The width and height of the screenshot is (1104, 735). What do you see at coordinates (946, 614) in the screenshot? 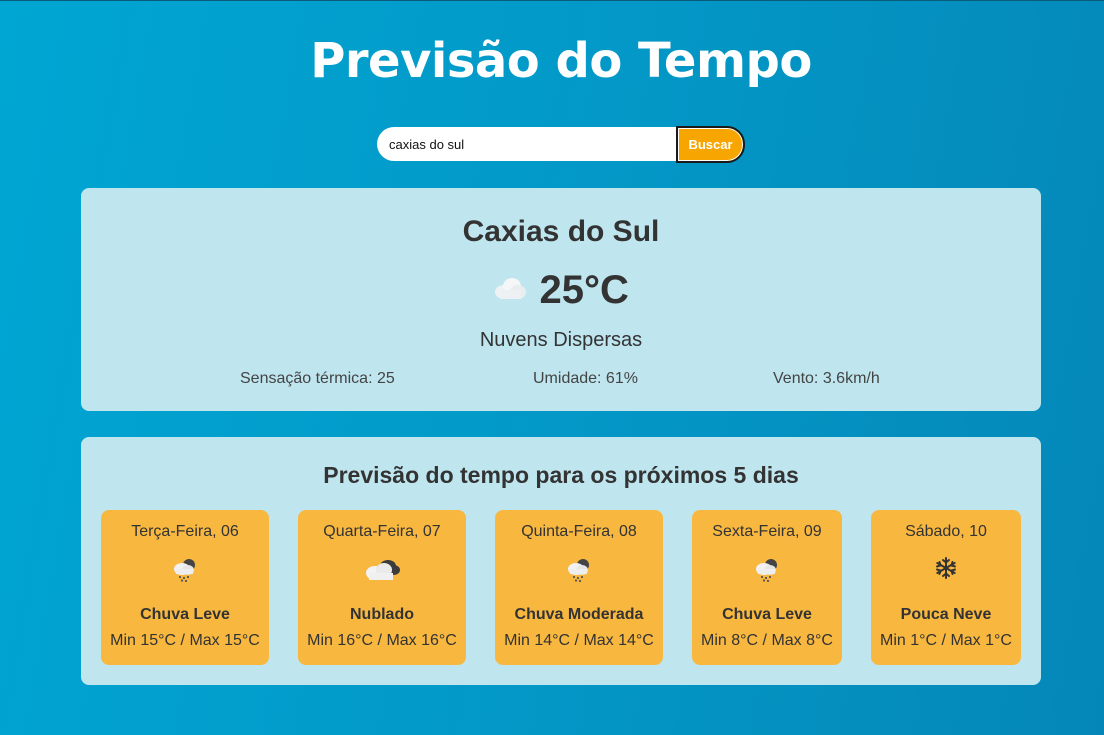
I see `forecast-condition: Pouca Neve` at bounding box center [946, 614].